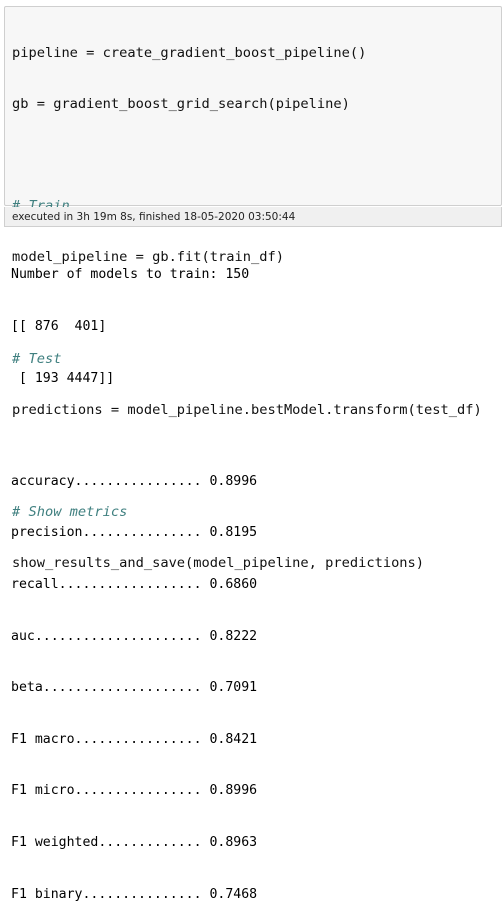 The image size is (504, 920). I want to click on metric-f1-micro: F1 micro................ 0.8996, so click(134, 791).